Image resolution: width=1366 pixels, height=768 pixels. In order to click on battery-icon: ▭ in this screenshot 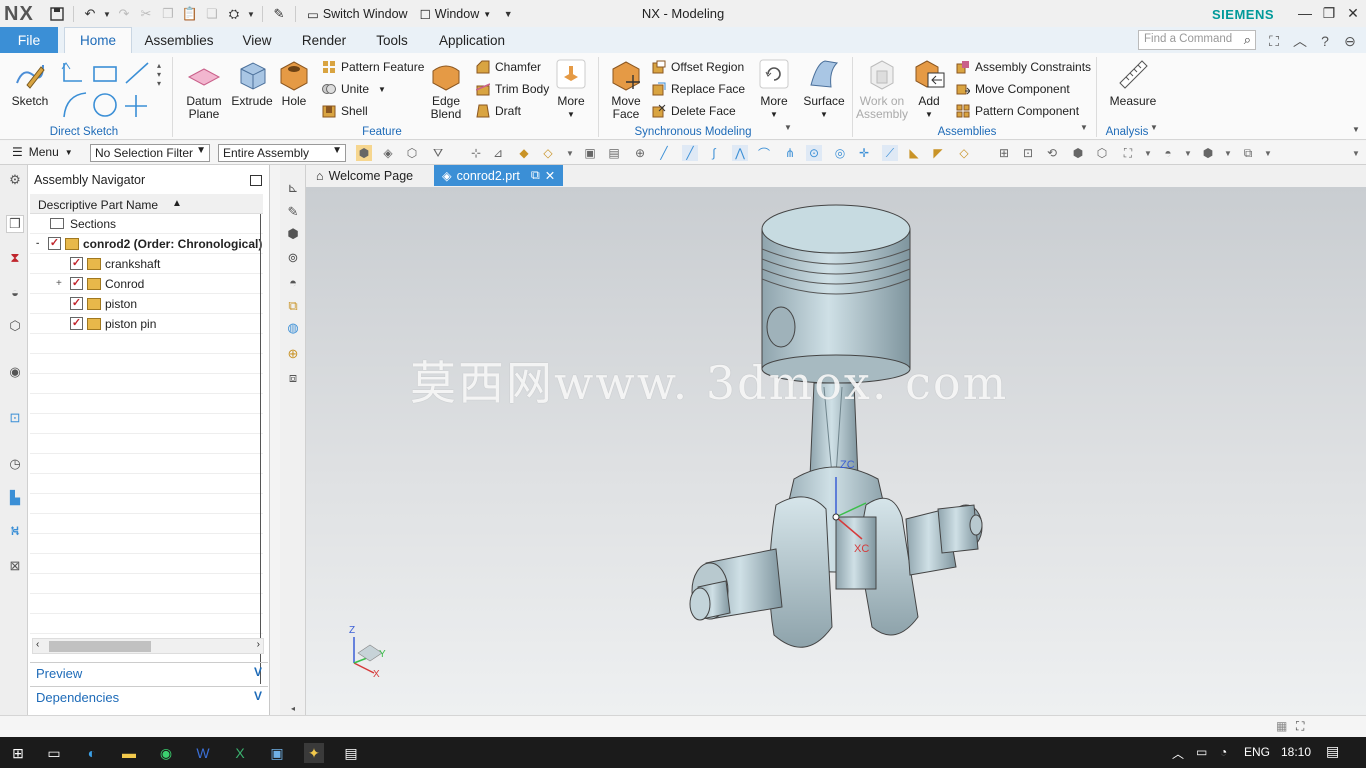, I will do `click(1201, 752)`.